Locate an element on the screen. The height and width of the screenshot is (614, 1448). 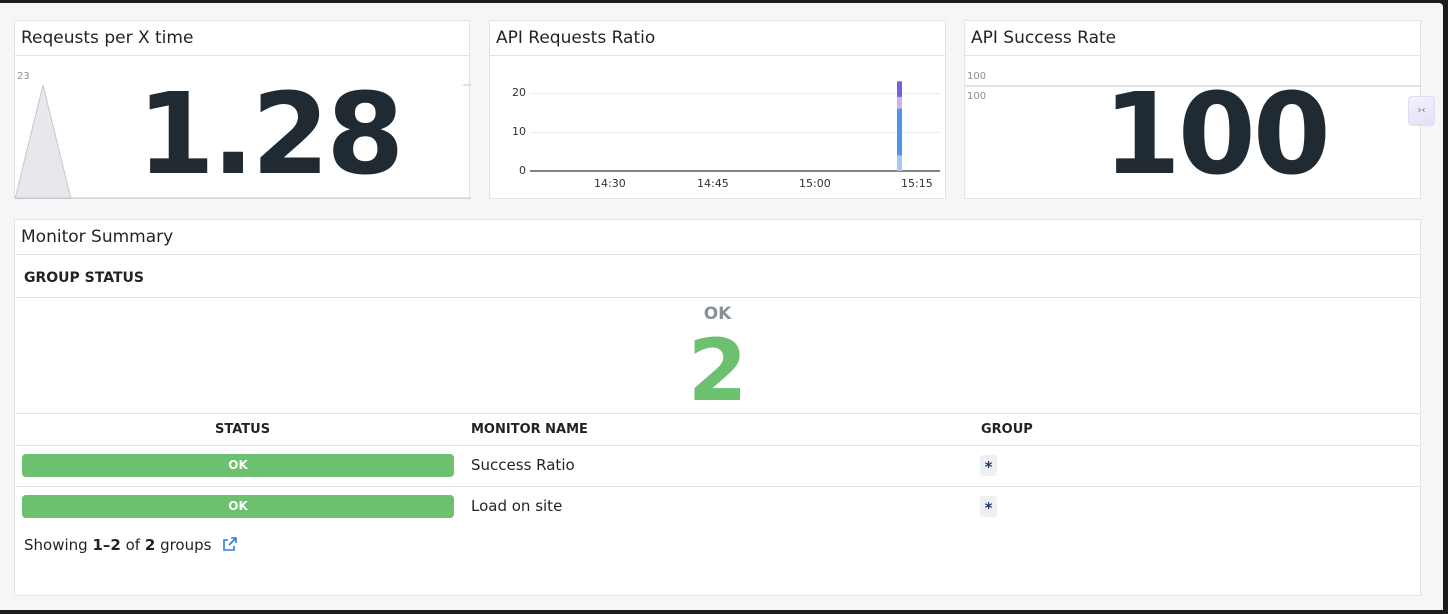
ratio-widget-title: API Requests Ratio is located at coordinates (717, 38).